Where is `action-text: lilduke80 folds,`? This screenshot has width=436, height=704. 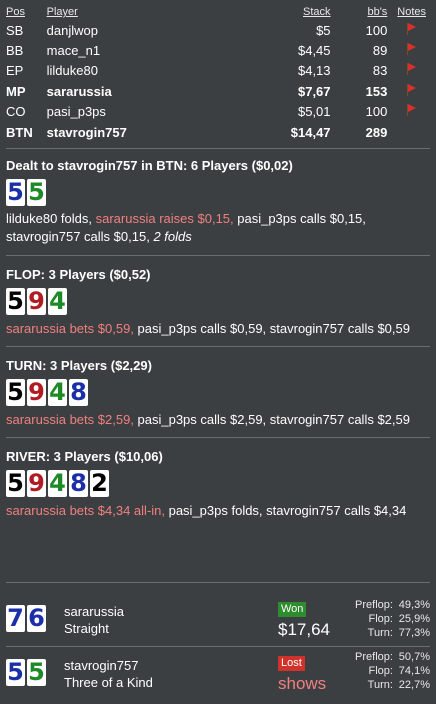 action-text: lilduke80 folds, is located at coordinates (51, 219).